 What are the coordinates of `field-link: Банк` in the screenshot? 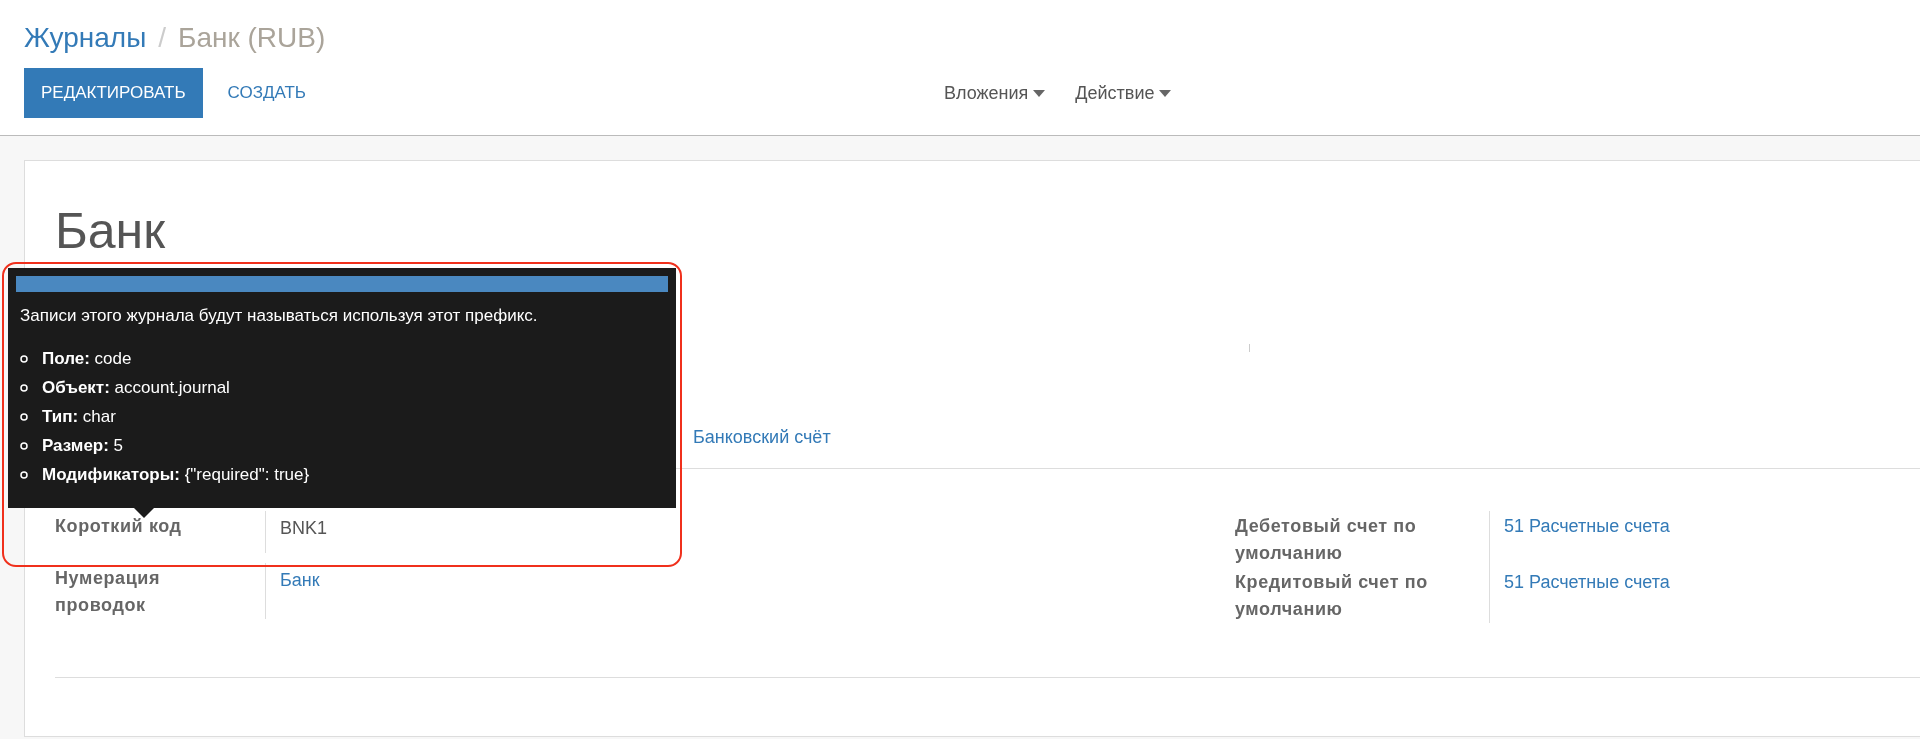 It's located at (300, 580).